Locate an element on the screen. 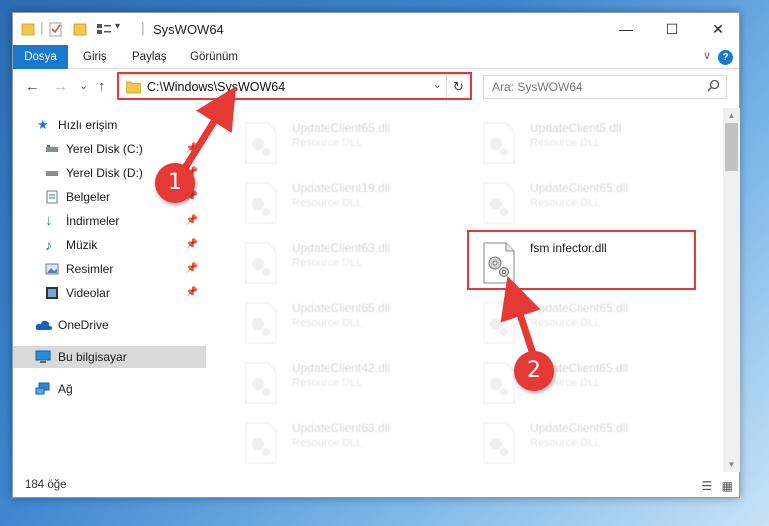 The width and height of the screenshot is (769, 526). scroll-up-arrow-icon: ▲ is located at coordinates (731, 115).